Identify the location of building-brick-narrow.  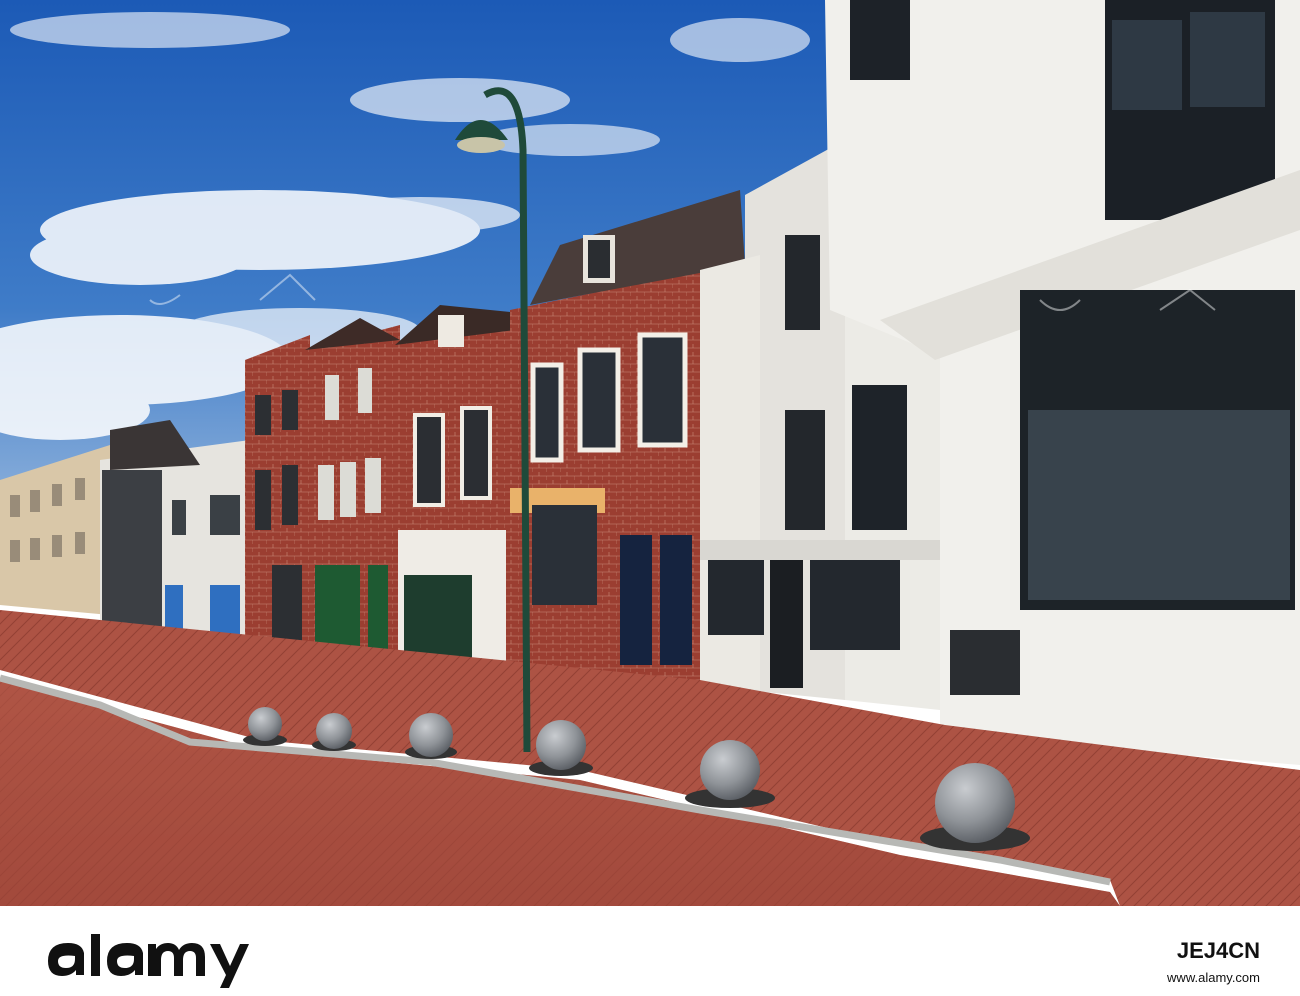
(277, 495).